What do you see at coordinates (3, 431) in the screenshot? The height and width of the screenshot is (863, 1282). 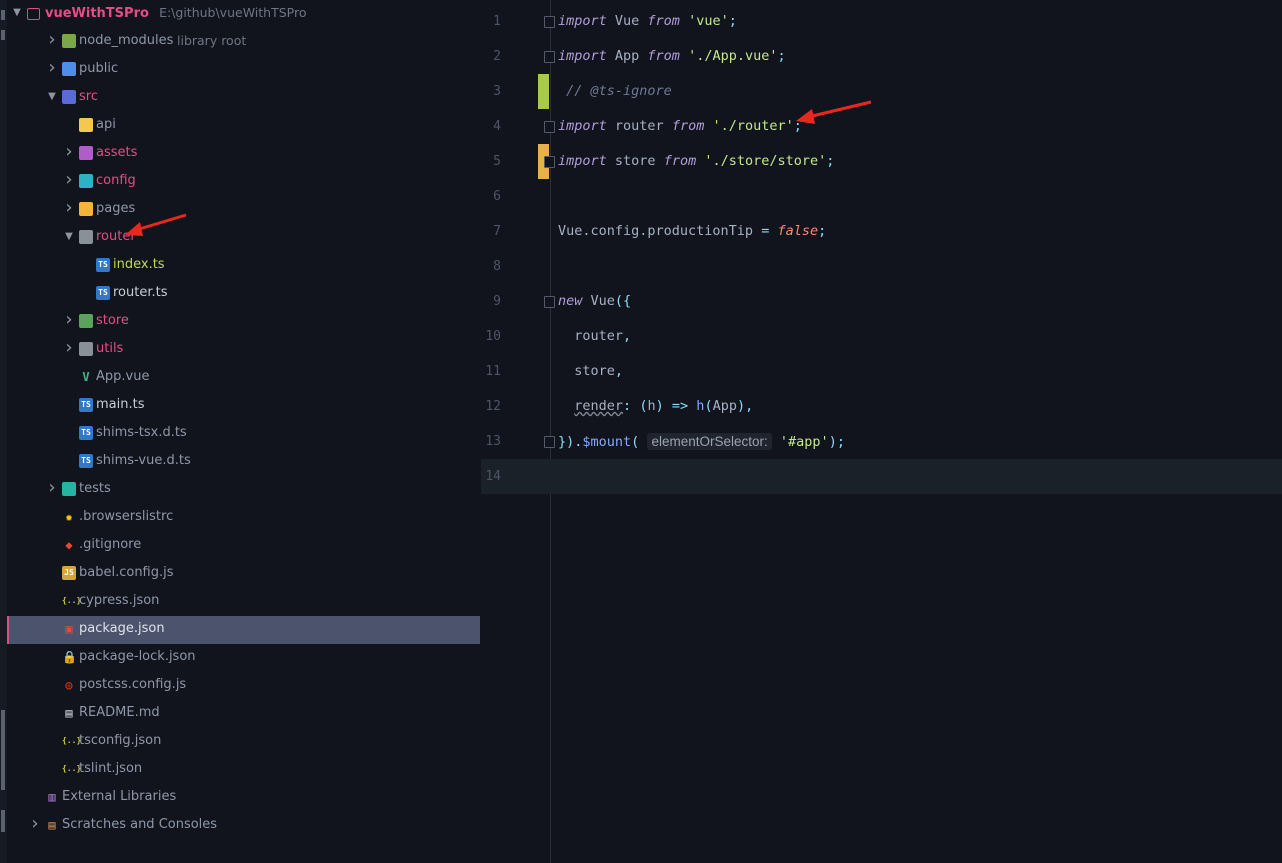 I see `tool-window-strip` at bounding box center [3, 431].